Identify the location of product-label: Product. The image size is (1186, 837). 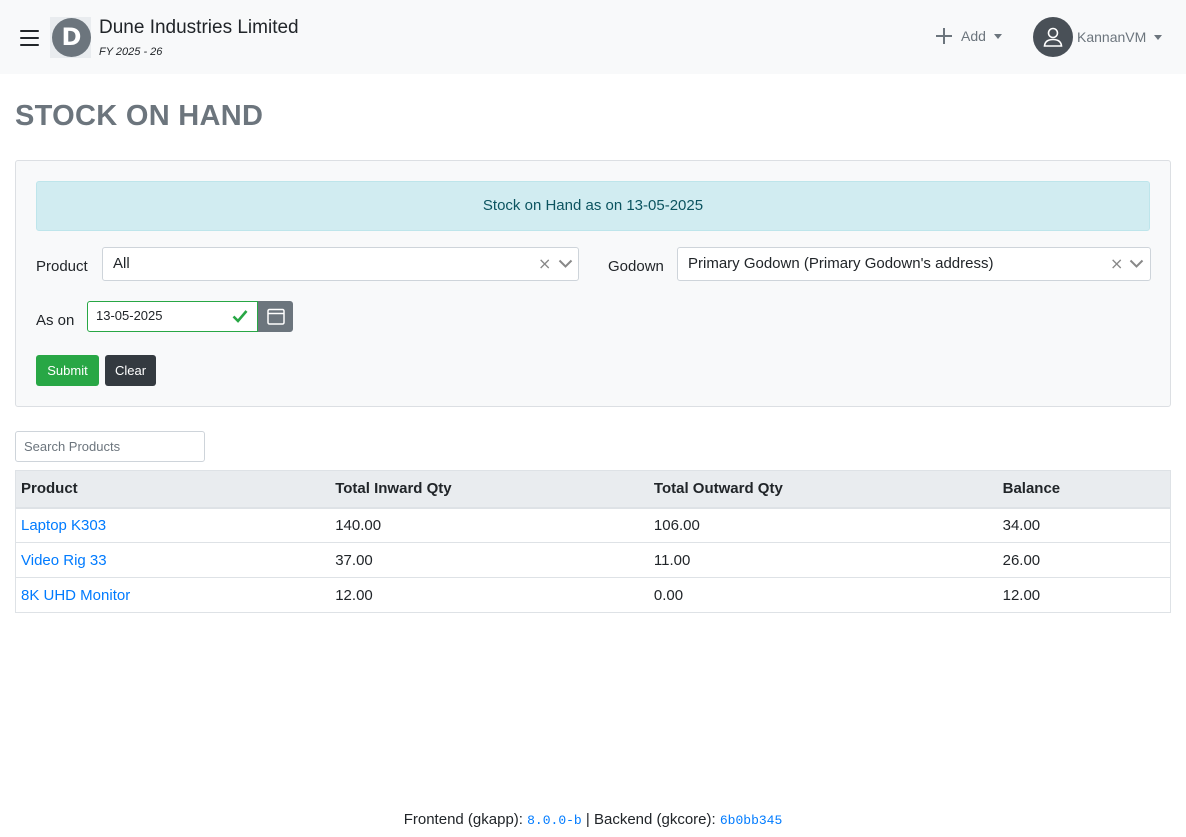
(62, 266).